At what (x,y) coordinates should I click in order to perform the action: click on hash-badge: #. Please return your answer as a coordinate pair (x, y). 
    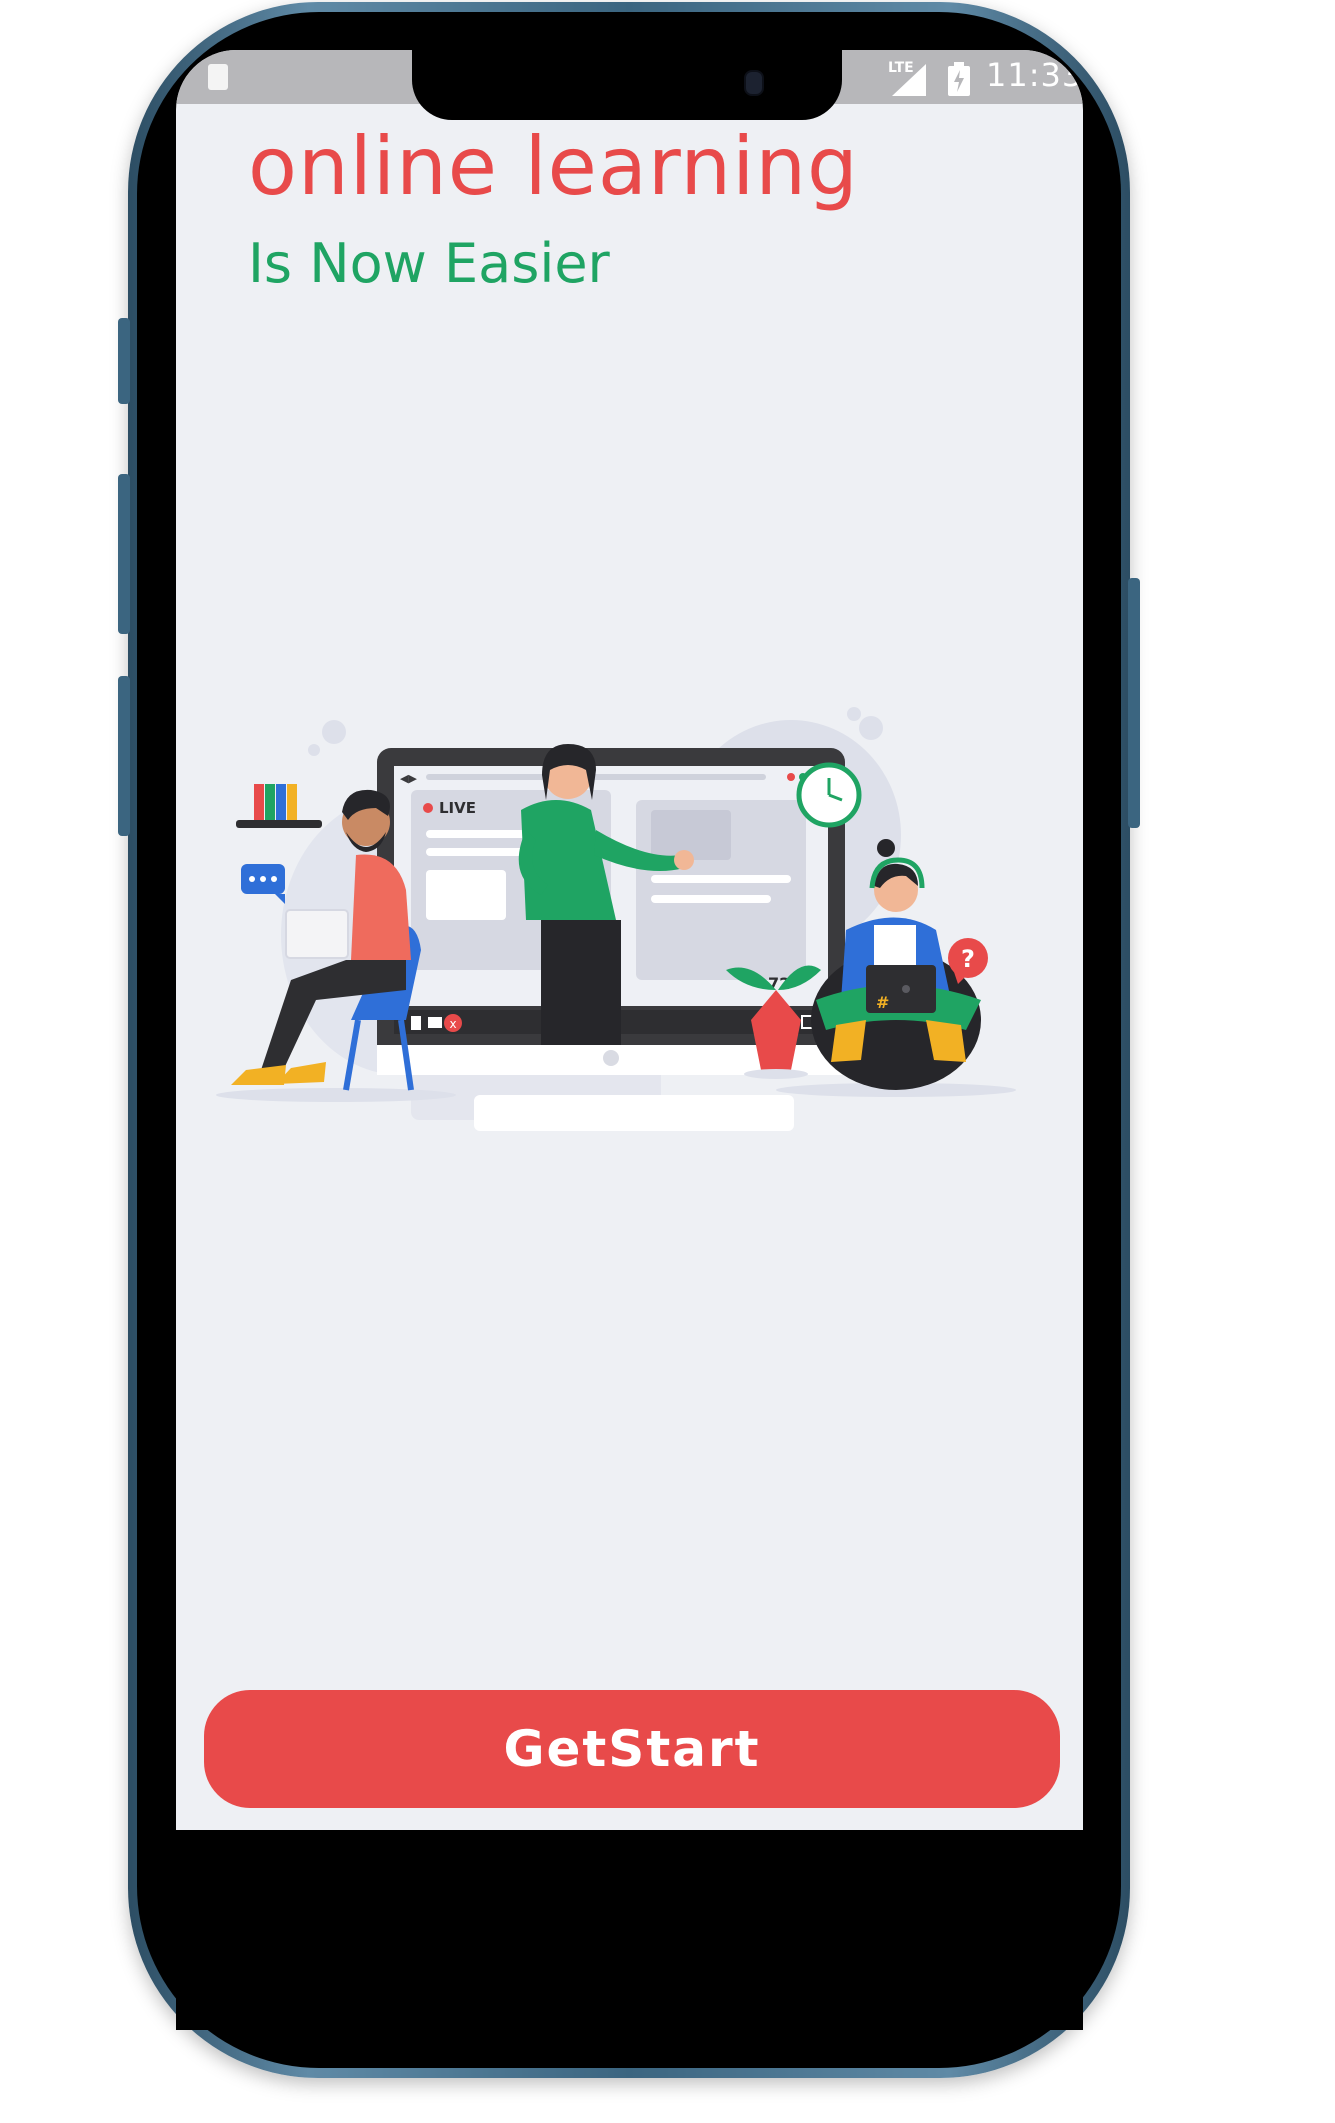
    Looking at the image, I should click on (882, 1002).